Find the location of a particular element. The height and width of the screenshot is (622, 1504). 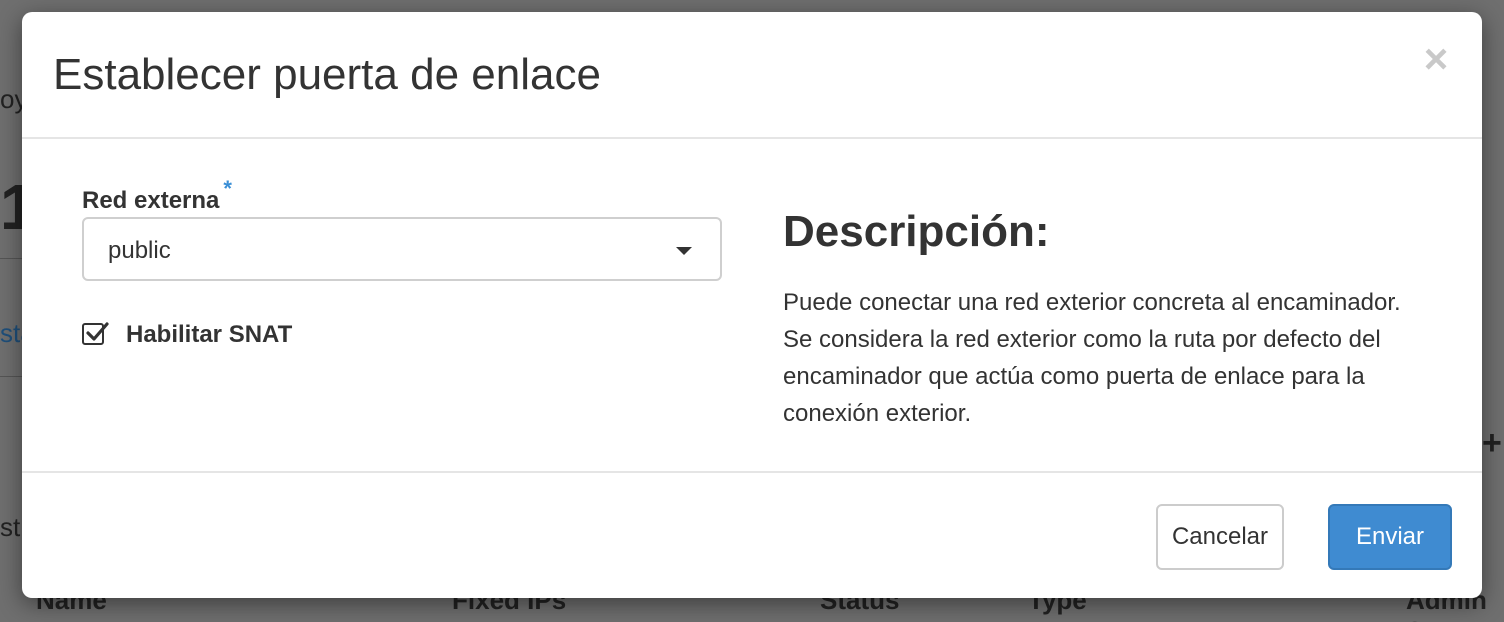

submit-button: Enviar is located at coordinates (1390, 537).